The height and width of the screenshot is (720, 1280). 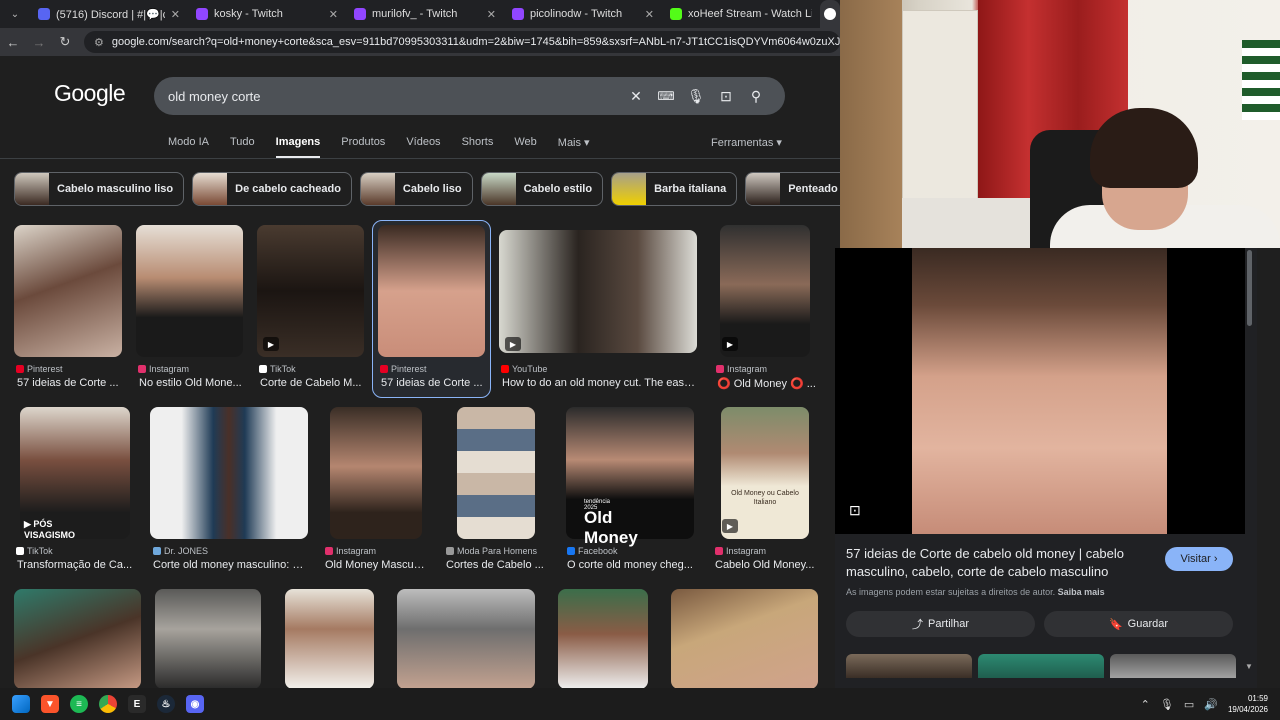 What do you see at coordinates (242, 147) in the screenshot?
I see `tab-tudo: Tudo` at bounding box center [242, 147].